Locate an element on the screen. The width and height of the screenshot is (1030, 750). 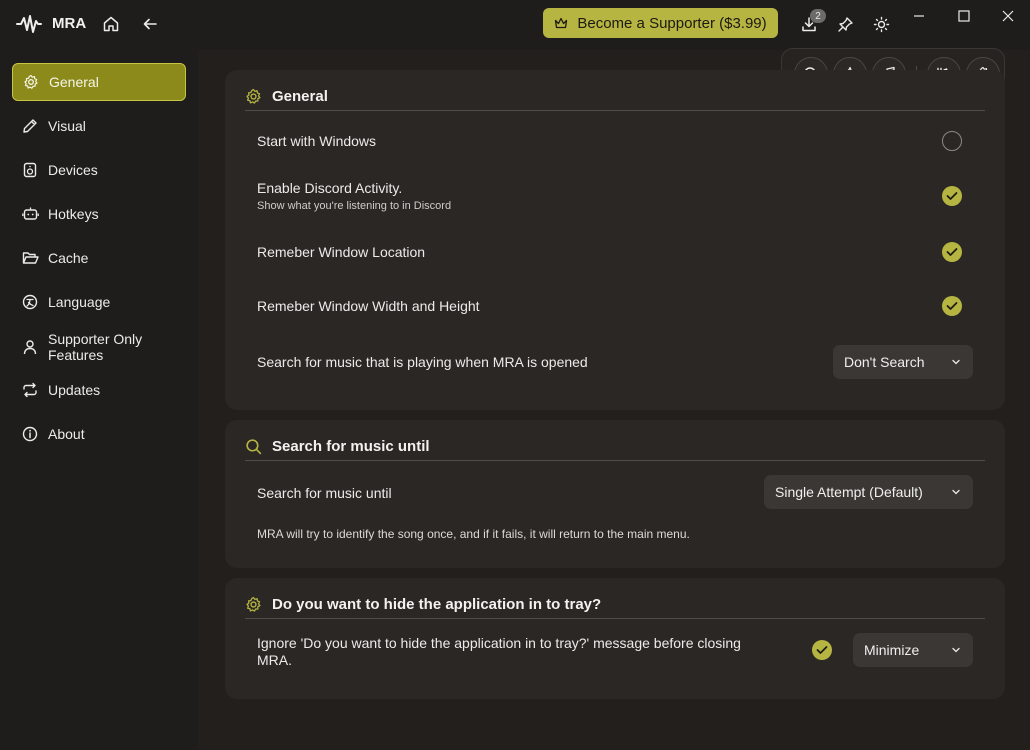
download-count-badge: 2 is located at coordinates (818, 16).